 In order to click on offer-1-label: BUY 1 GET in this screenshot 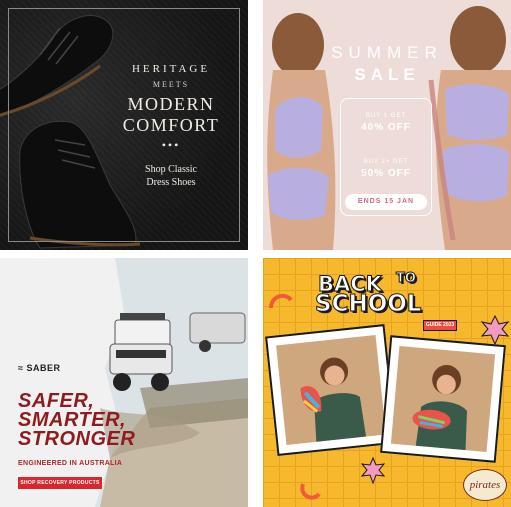, I will do `click(386, 116)`.